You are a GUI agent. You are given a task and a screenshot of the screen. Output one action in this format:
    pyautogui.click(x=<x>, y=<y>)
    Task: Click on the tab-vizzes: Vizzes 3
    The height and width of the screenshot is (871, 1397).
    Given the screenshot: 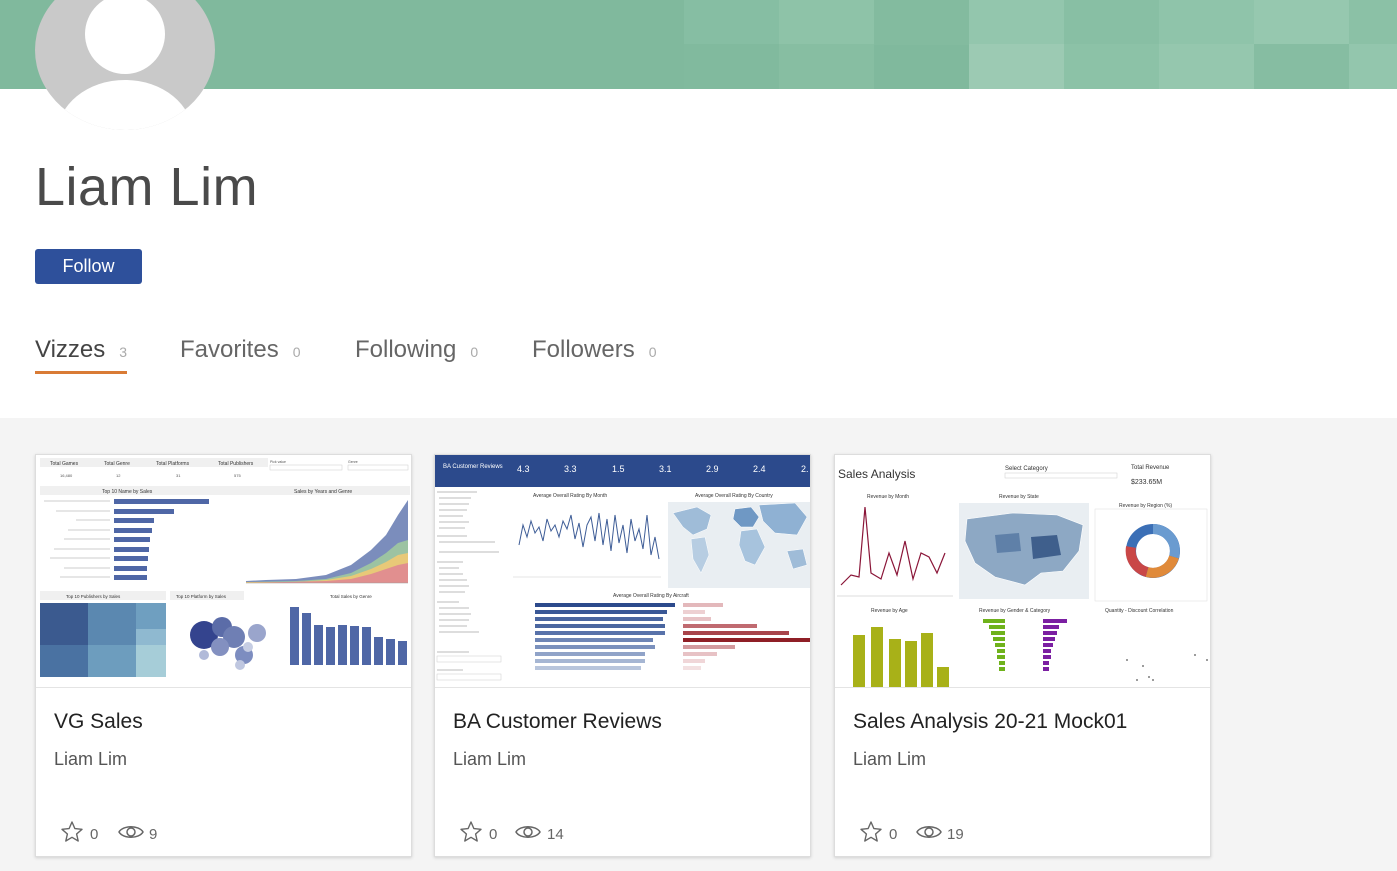 What is the action you would take?
    pyautogui.click(x=81, y=355)
    